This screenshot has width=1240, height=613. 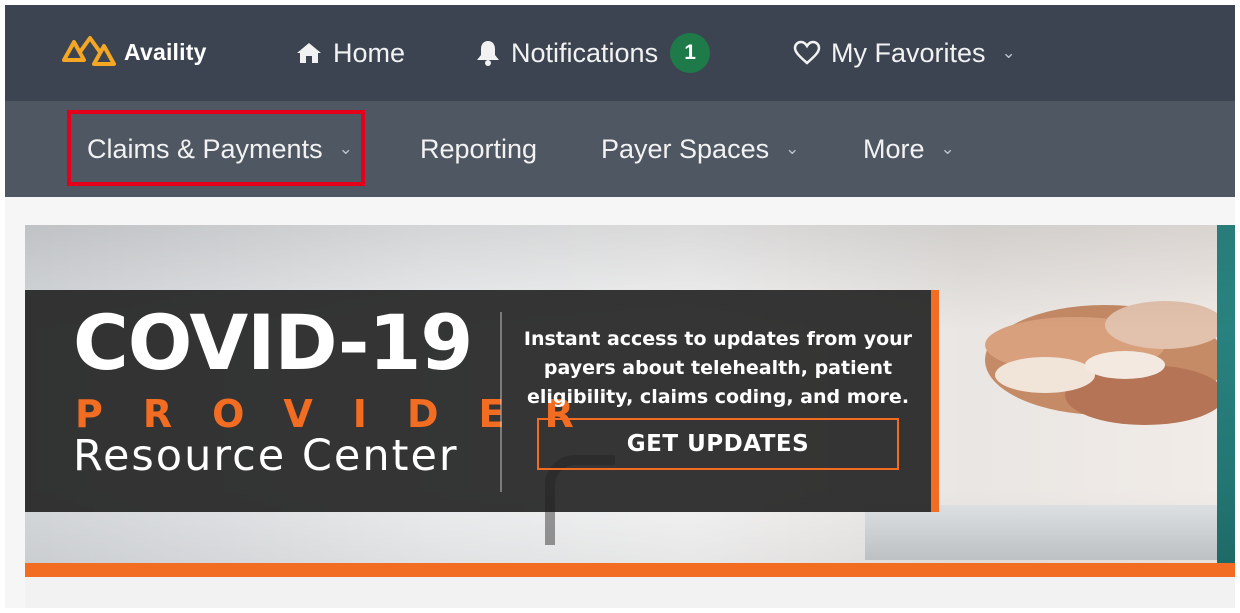 What do you see at coordinates (894, 148) in the screenshot?
I see `subnav-more-label: More` at bounding box center [894, 148].